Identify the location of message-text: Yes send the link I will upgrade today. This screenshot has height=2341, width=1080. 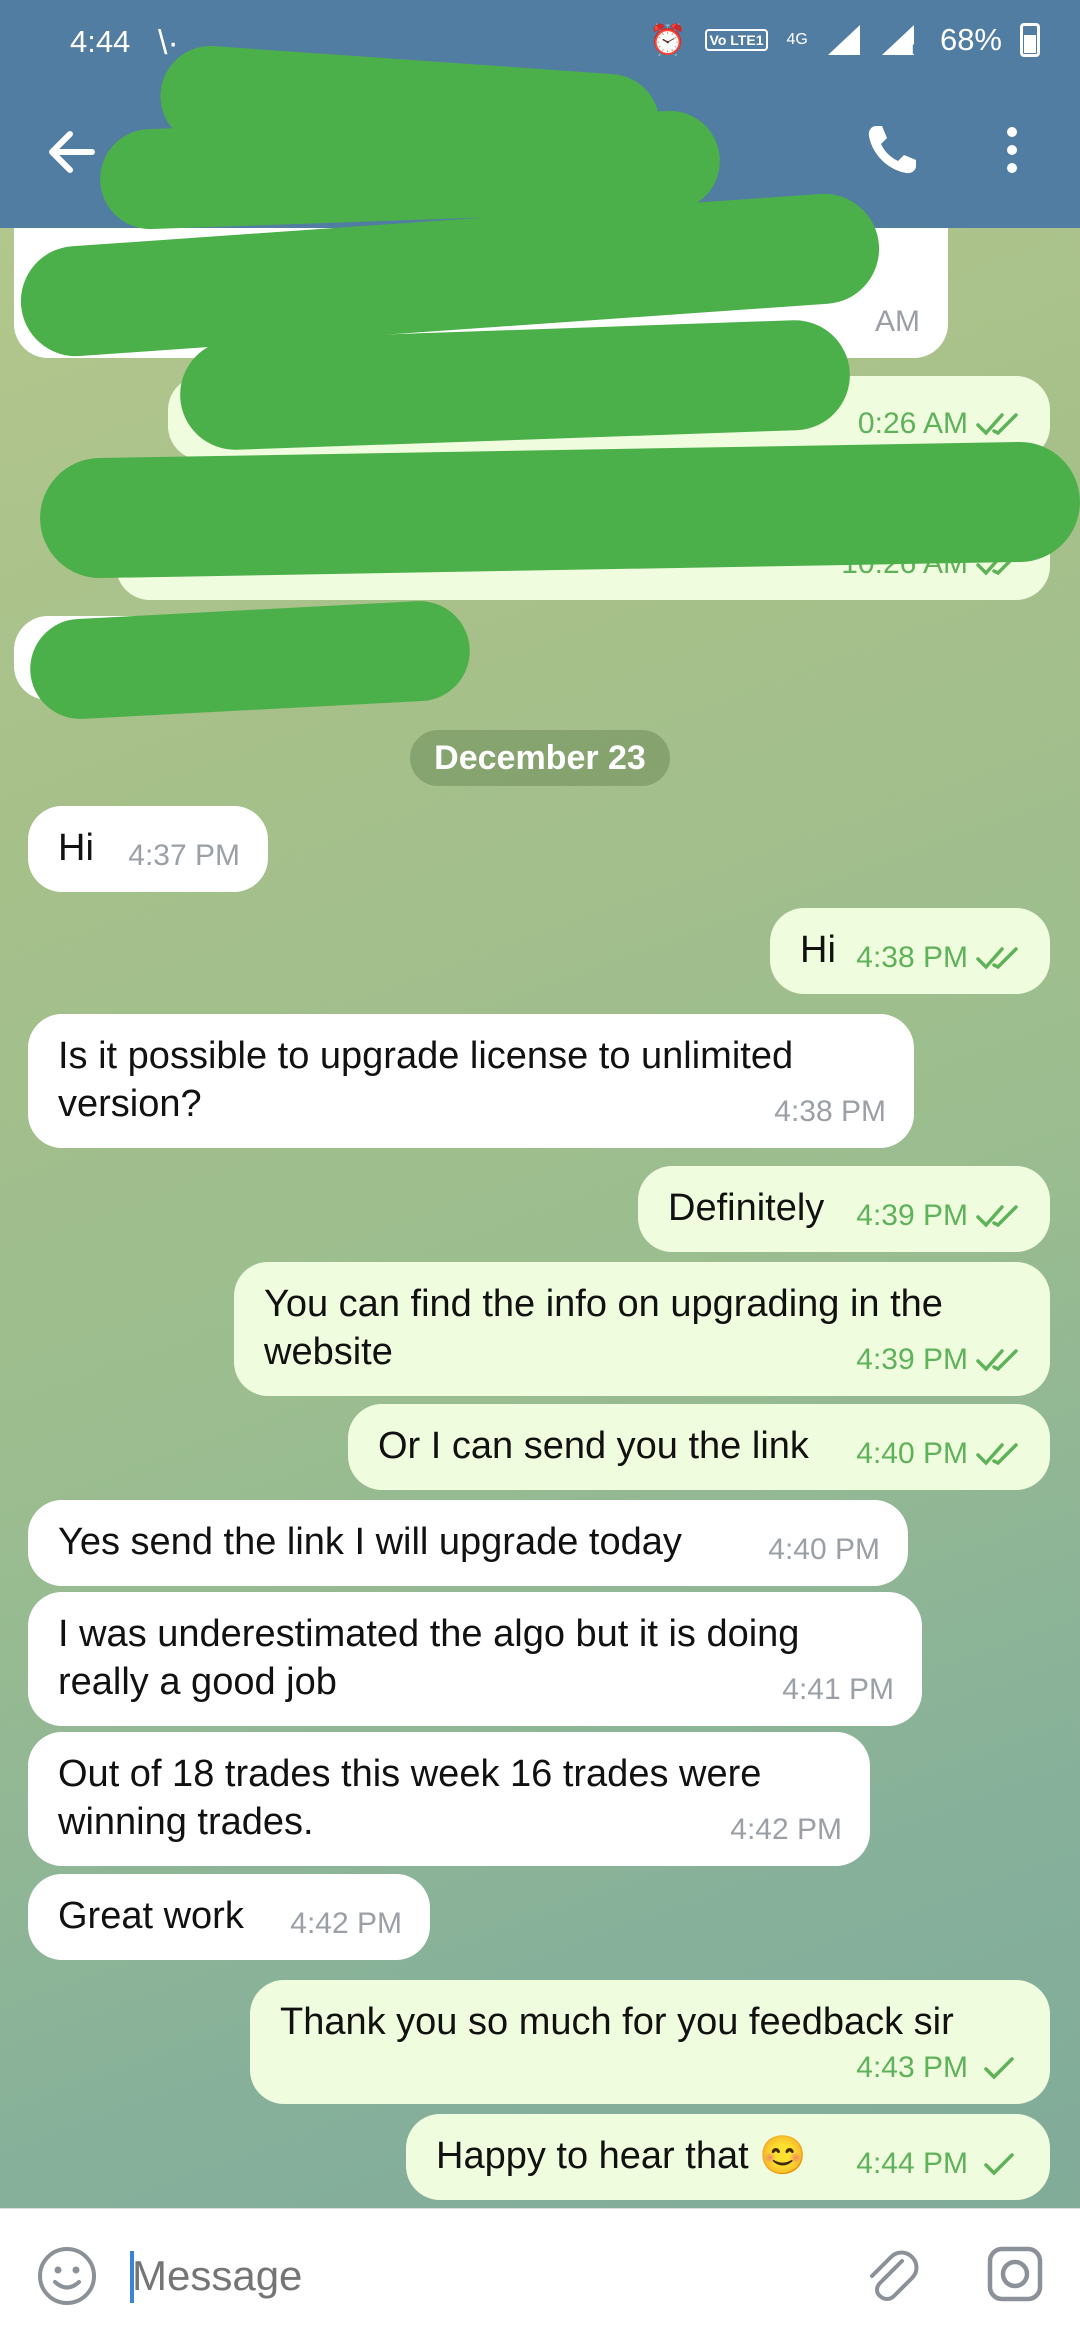
(370, 1542).